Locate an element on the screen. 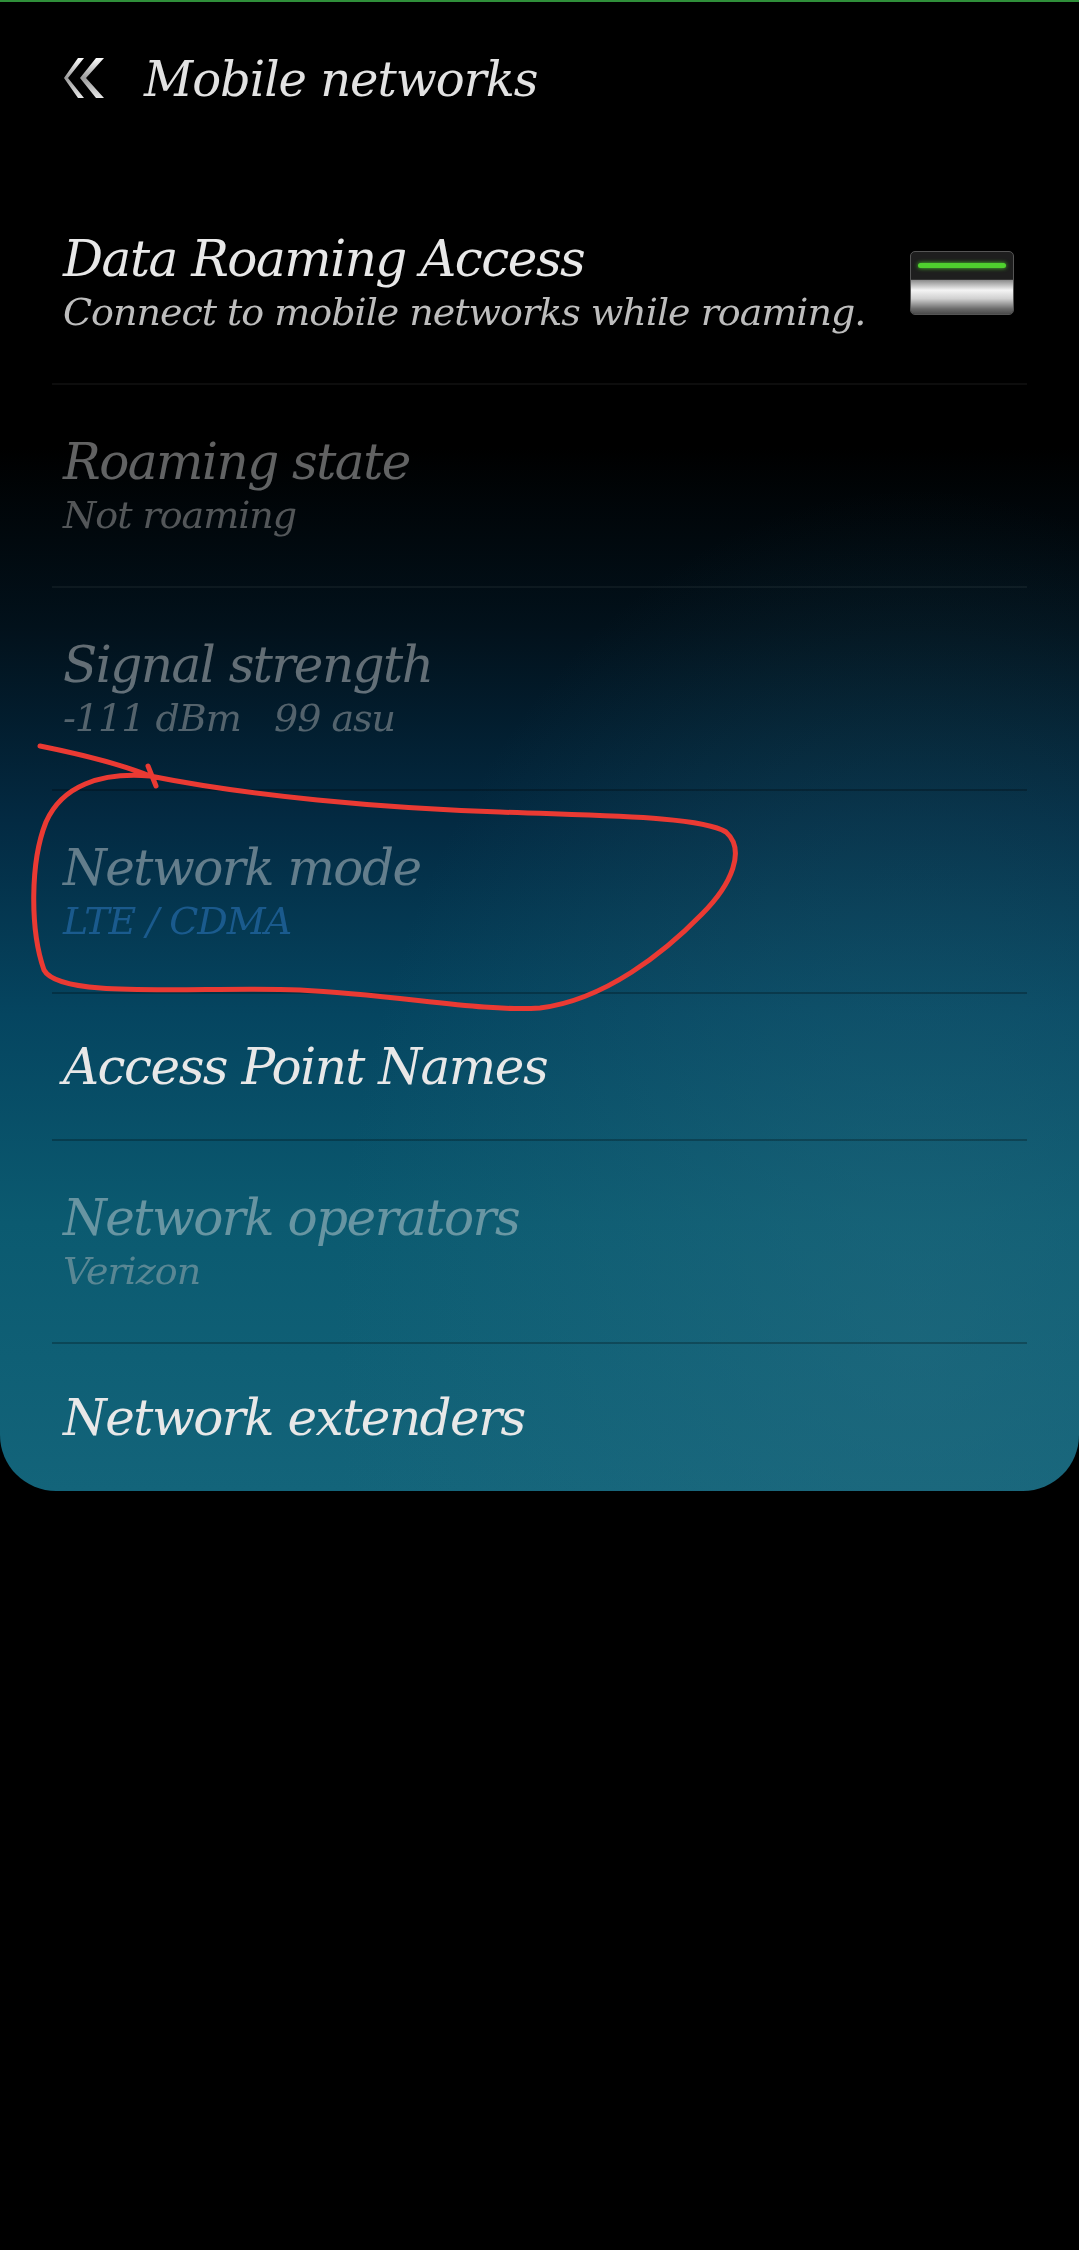  screen-title: Mobile networks is located at coordinates (341, 79).